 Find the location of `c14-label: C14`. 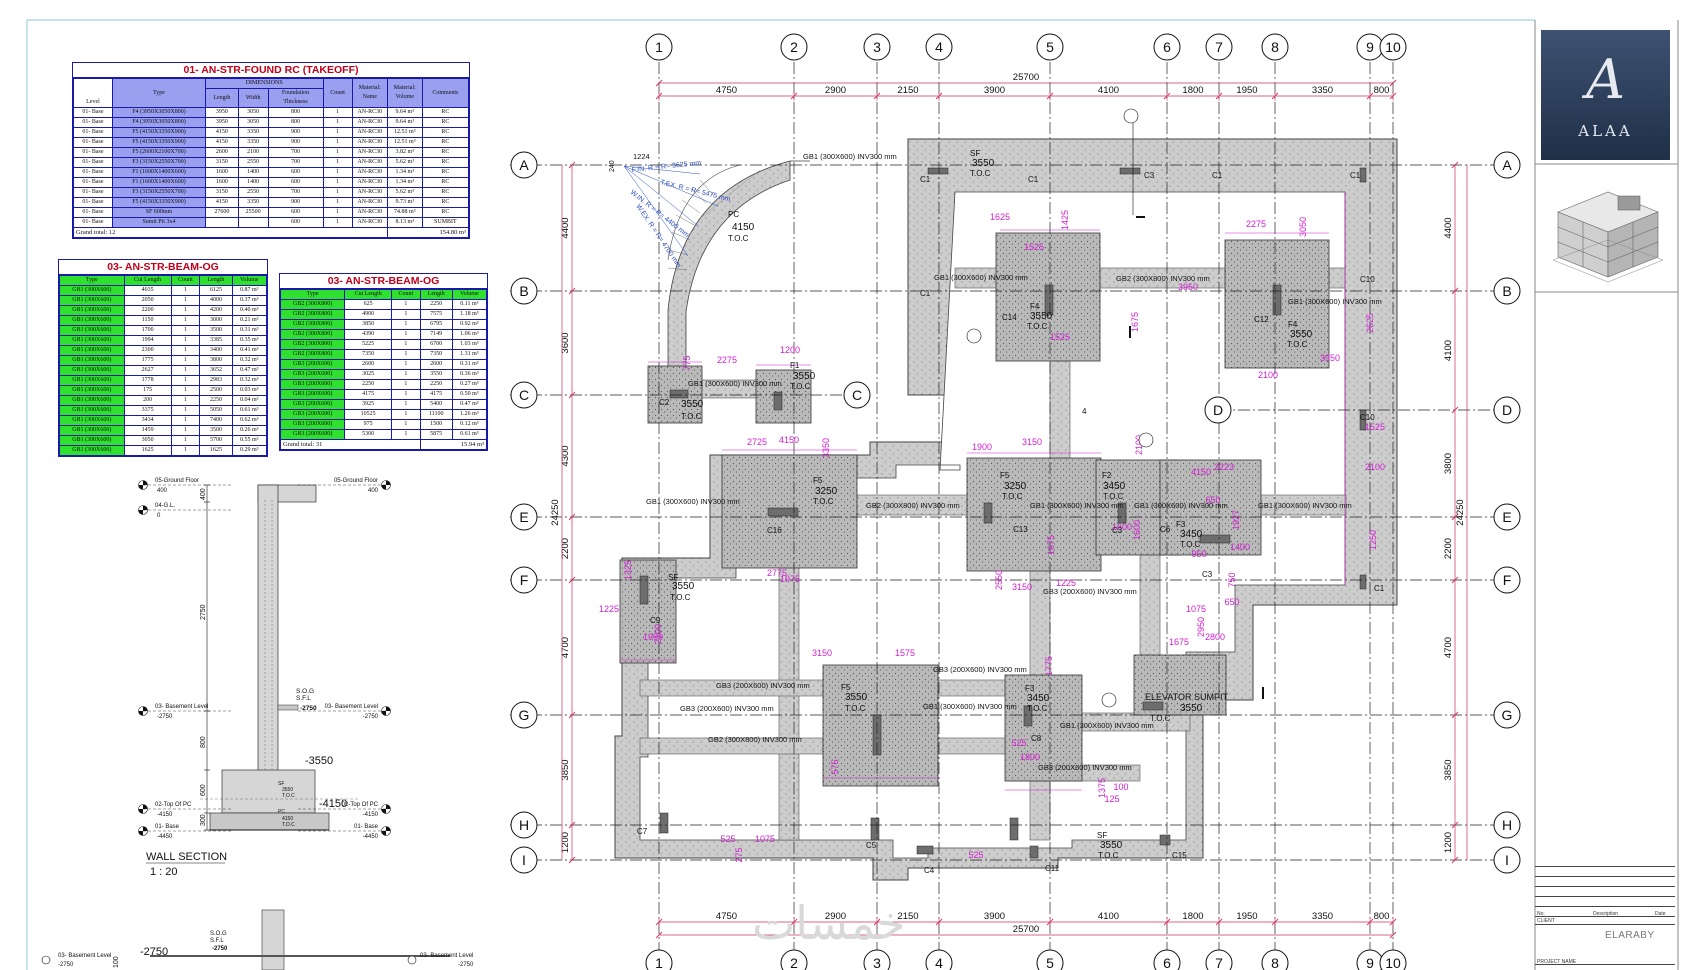

c14-label: C14 is located at coordinates (1009, 317).